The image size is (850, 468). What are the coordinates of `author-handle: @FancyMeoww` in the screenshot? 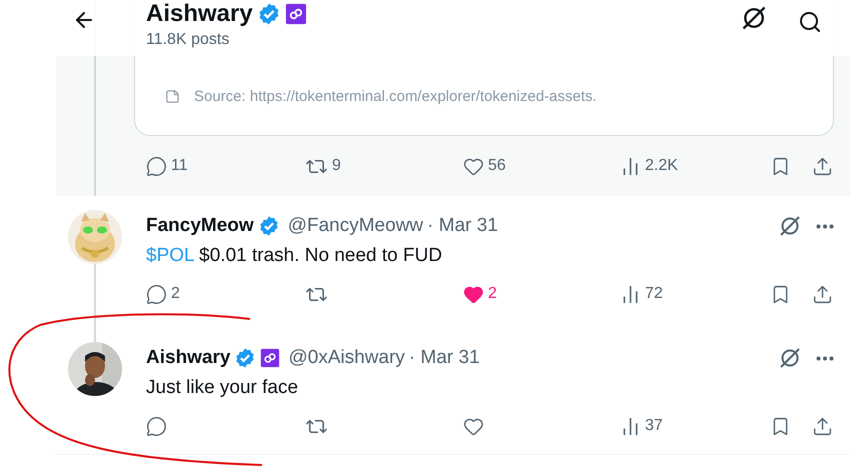 It's located at (356, 226).